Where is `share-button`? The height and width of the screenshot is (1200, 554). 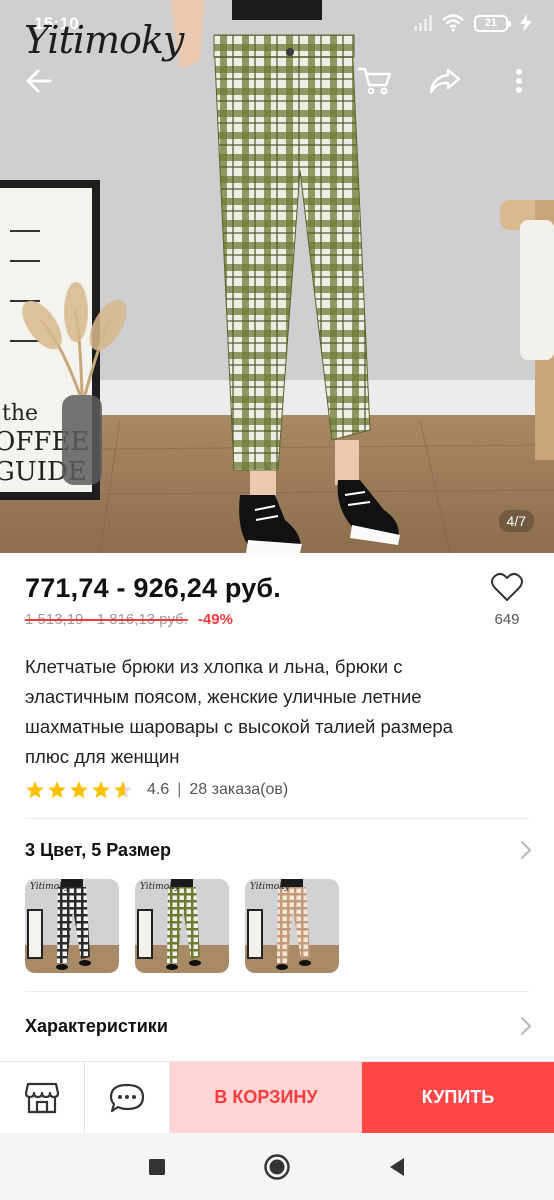 share-button is located at coordinates (445, 81).